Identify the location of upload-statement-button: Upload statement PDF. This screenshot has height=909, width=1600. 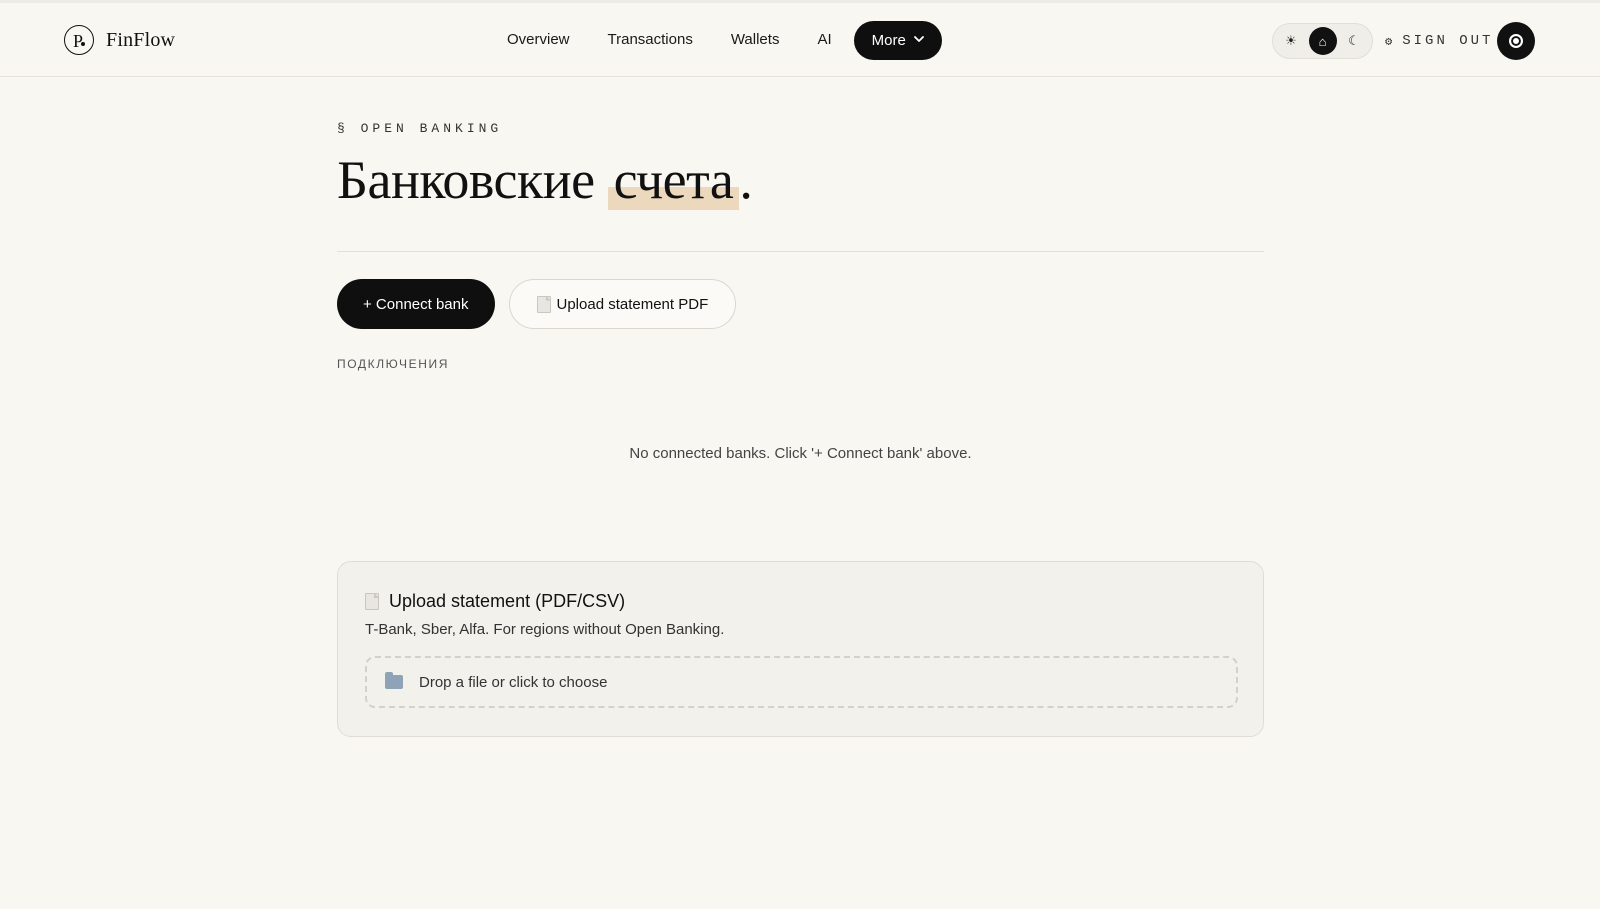
(622, 304).